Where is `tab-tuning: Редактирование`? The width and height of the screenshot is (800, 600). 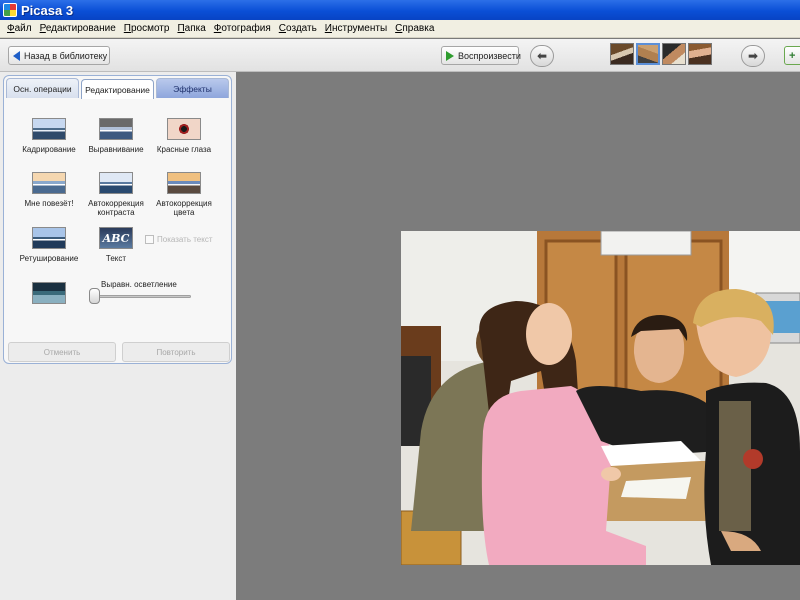
tab-tuning: Редактирование is located at coordinates (117, 89).